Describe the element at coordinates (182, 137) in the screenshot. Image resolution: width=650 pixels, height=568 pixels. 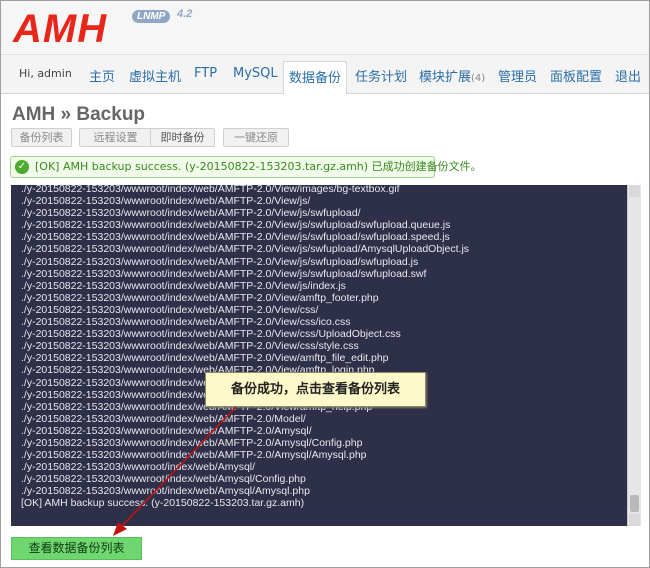
I see `tab-instant-backup: 即时备份` at that location.